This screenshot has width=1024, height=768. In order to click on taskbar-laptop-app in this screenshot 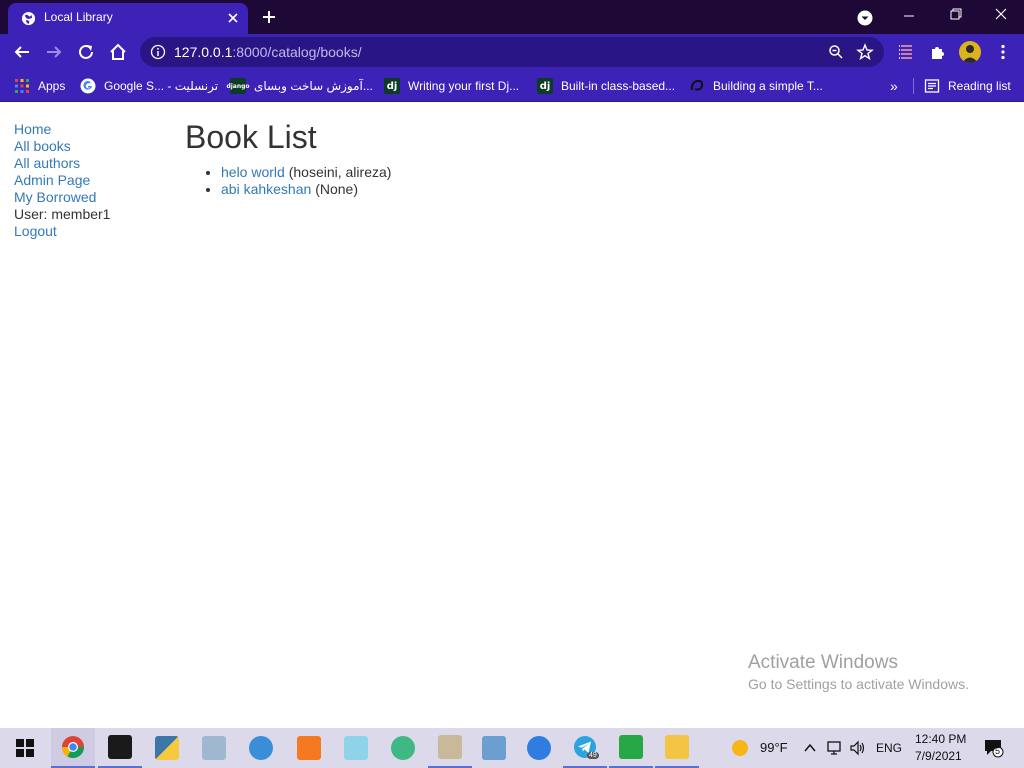, I will do `click(494, 748)`.